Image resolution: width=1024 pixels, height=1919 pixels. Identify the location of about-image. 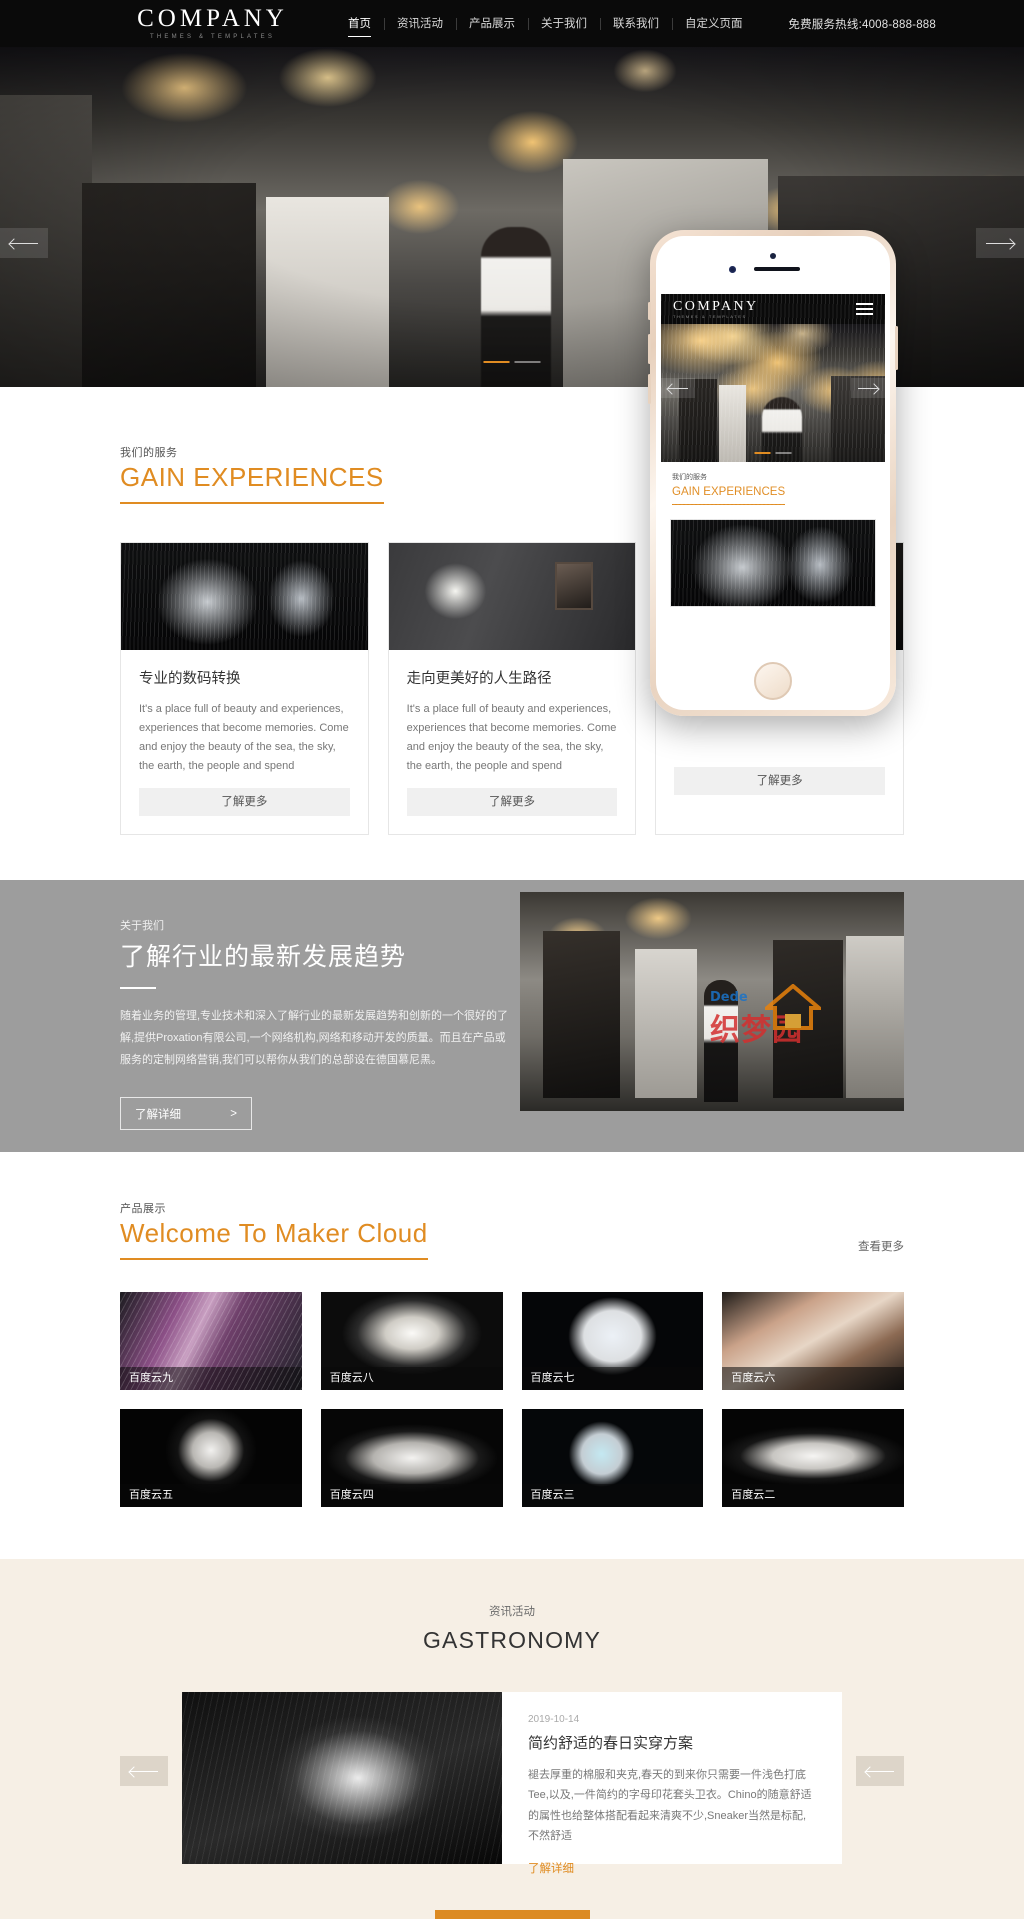
(712, 1002).